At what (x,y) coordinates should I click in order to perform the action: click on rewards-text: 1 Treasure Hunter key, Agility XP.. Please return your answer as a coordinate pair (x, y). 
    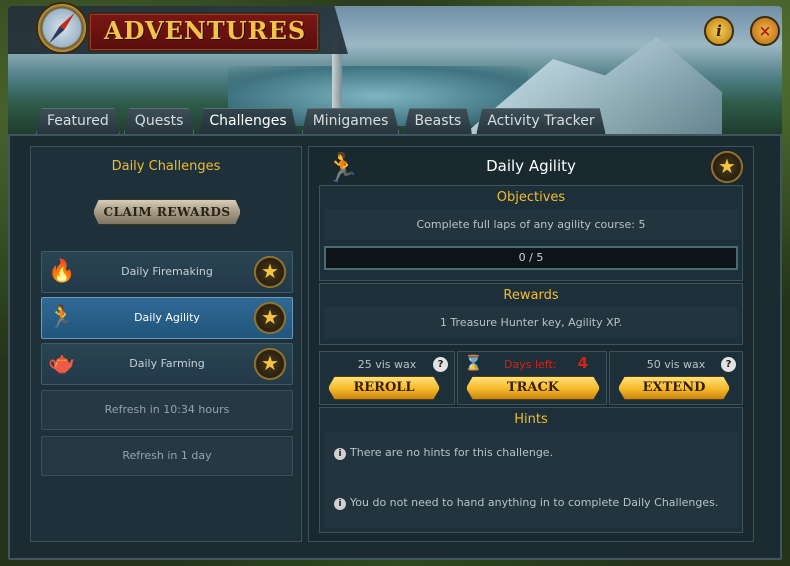
    Looking at the image, I should click on (531, 322).